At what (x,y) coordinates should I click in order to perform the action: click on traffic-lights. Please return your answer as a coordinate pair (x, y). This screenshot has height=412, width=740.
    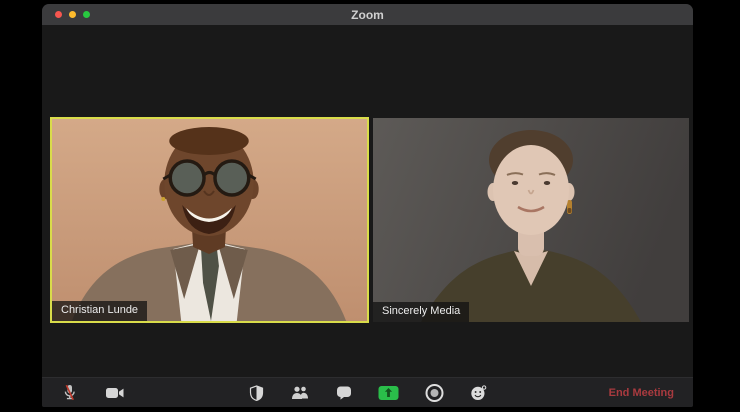
    Looking at the image, I should click on (66, 14).